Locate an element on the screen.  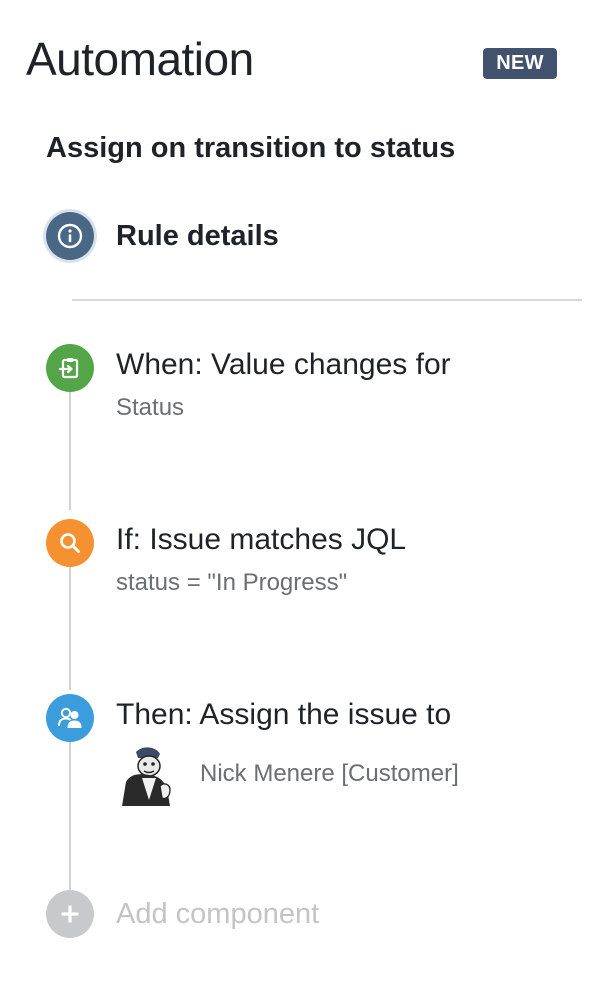
rule-details-item: Rule details is located at coordinates (162, 236).